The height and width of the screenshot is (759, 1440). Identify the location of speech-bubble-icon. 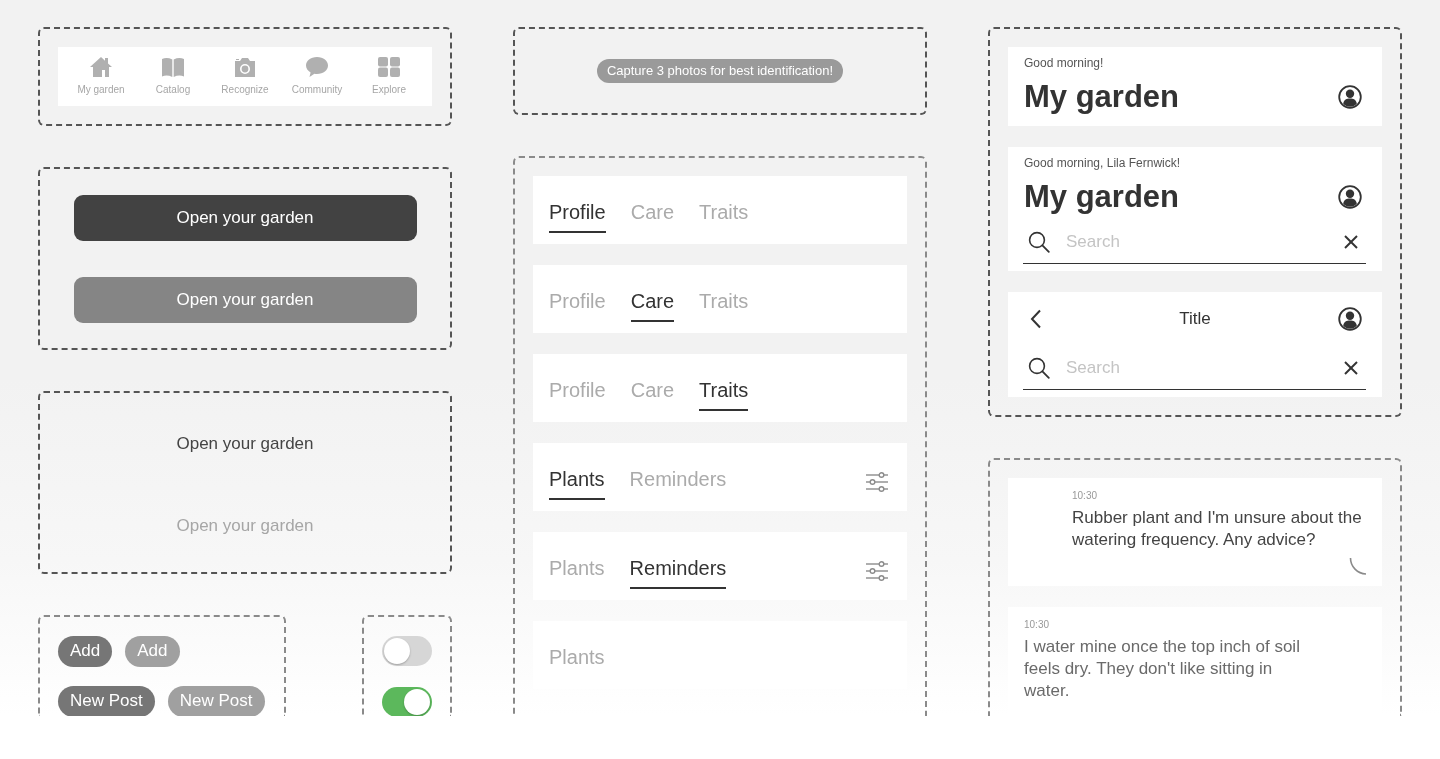
(317, 67).